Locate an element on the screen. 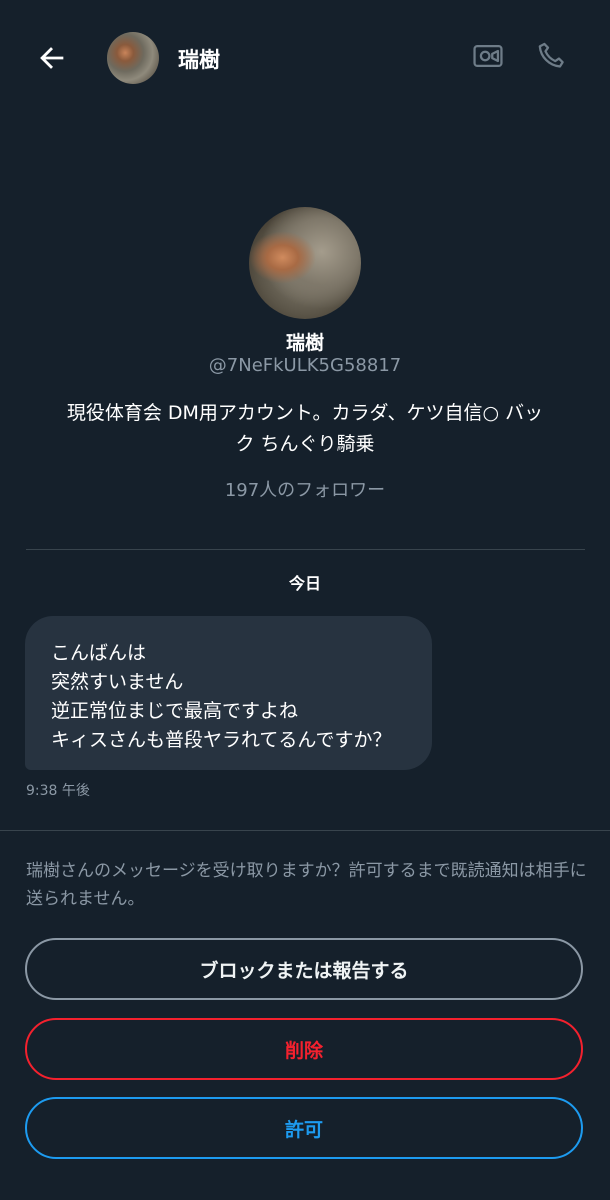 This screenshot has height=1200, width=610. profile-bio-line: 現役体育会 DM用アカウント。カラダ、ケツ自信○ バッ is located at coordinates (305, 413).